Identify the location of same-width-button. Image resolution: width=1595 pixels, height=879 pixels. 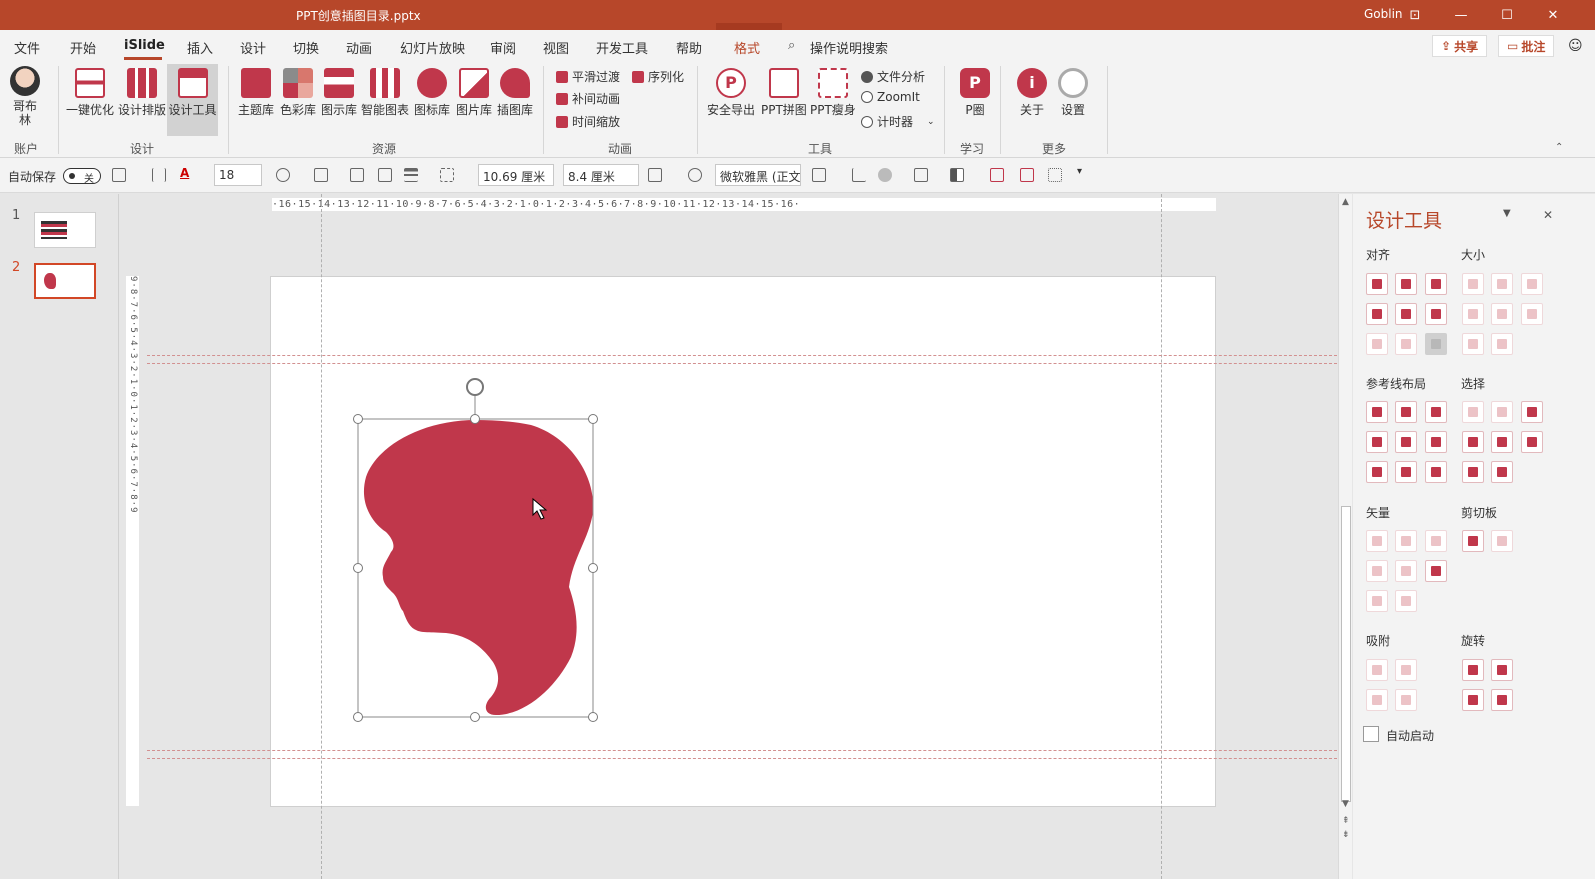
(1473, 284).